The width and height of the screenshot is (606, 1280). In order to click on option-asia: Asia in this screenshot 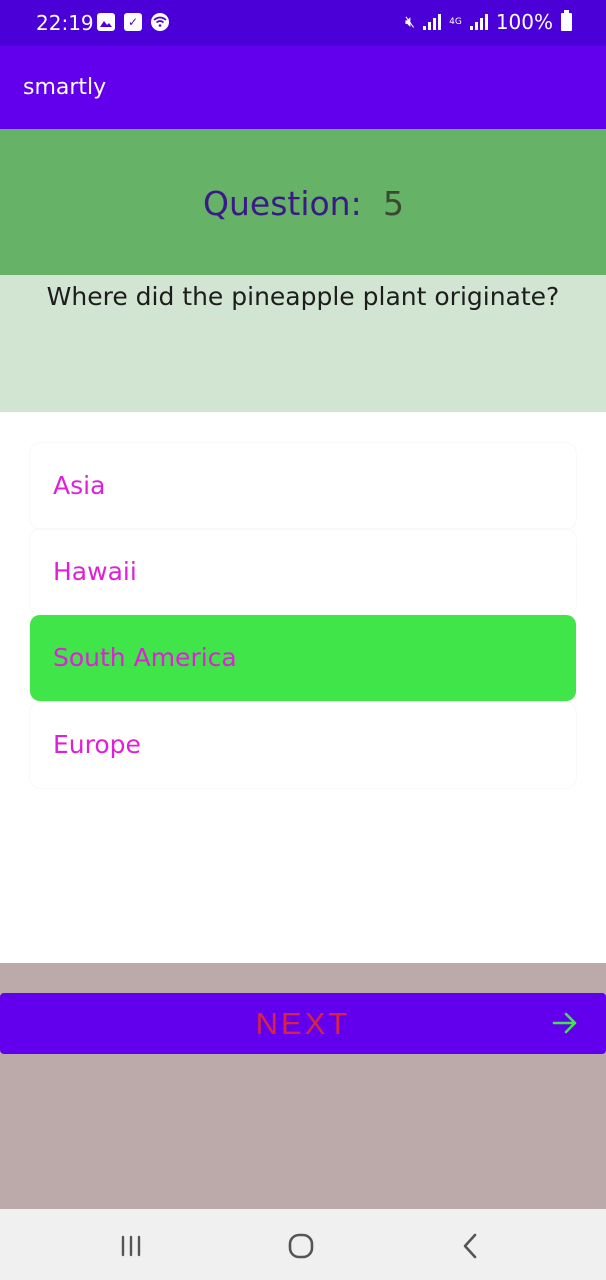, I will do `click(303, 486)`.